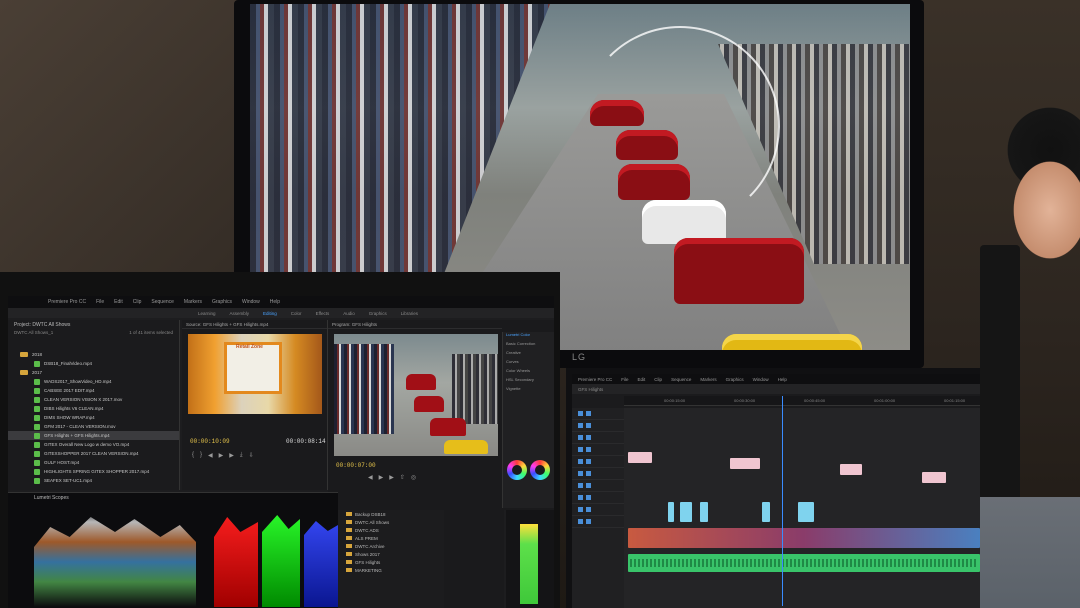 The width and height of the screenshot is (1080, 608). Describe the element at coordinates (392, 570) in the screenshot. I see `media-browser-item: MARKETING` at that location.